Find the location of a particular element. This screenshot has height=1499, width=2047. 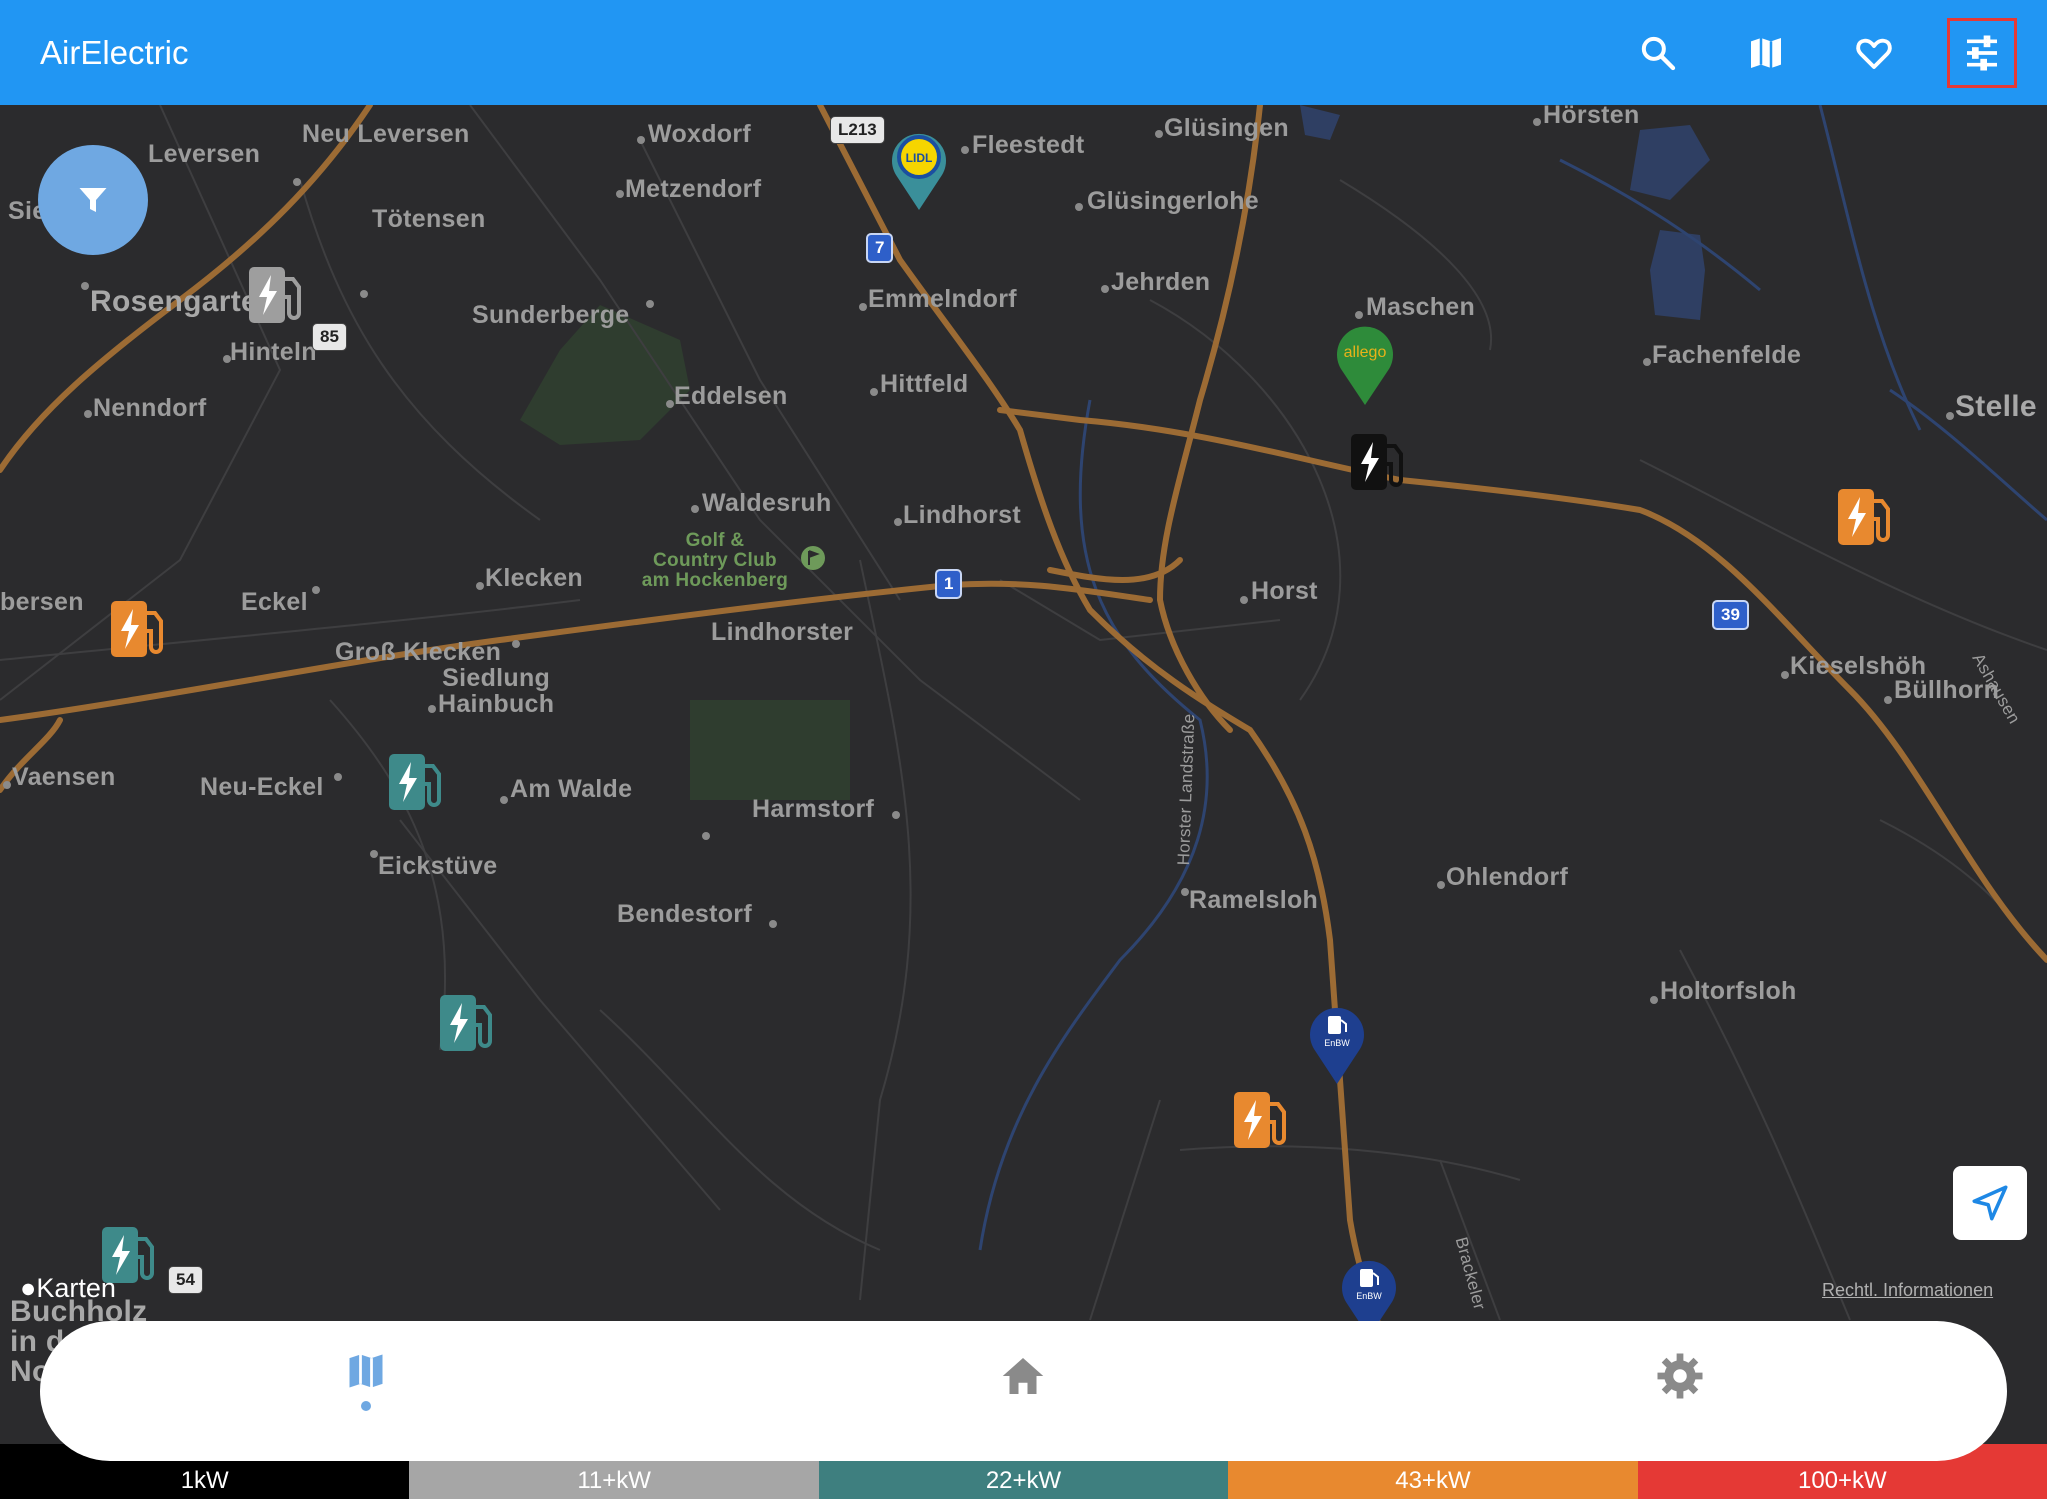

apple-logo-icon: ● is located at coordinates (28, 1288).